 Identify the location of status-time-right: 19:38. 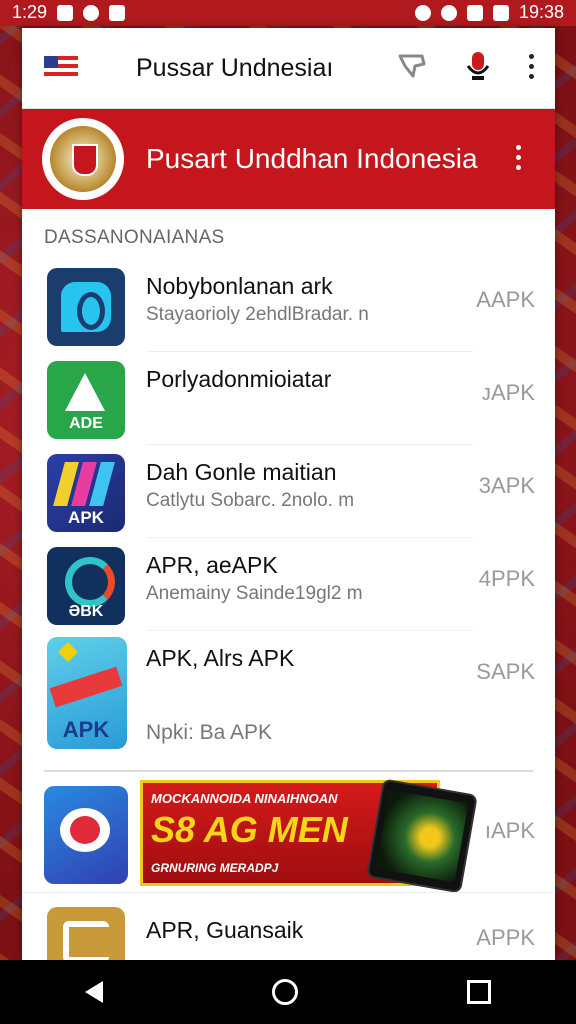
(541, 12).